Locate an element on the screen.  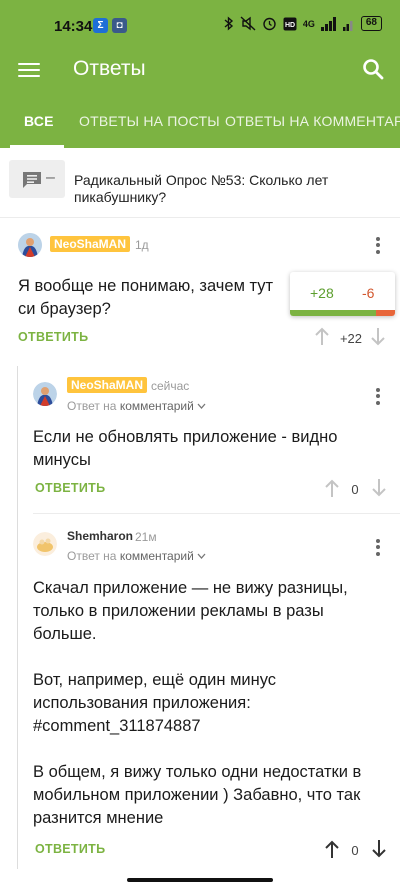
comment-line: мобильном приложении ) Забавно, что так is located at coordinates (197, 795).